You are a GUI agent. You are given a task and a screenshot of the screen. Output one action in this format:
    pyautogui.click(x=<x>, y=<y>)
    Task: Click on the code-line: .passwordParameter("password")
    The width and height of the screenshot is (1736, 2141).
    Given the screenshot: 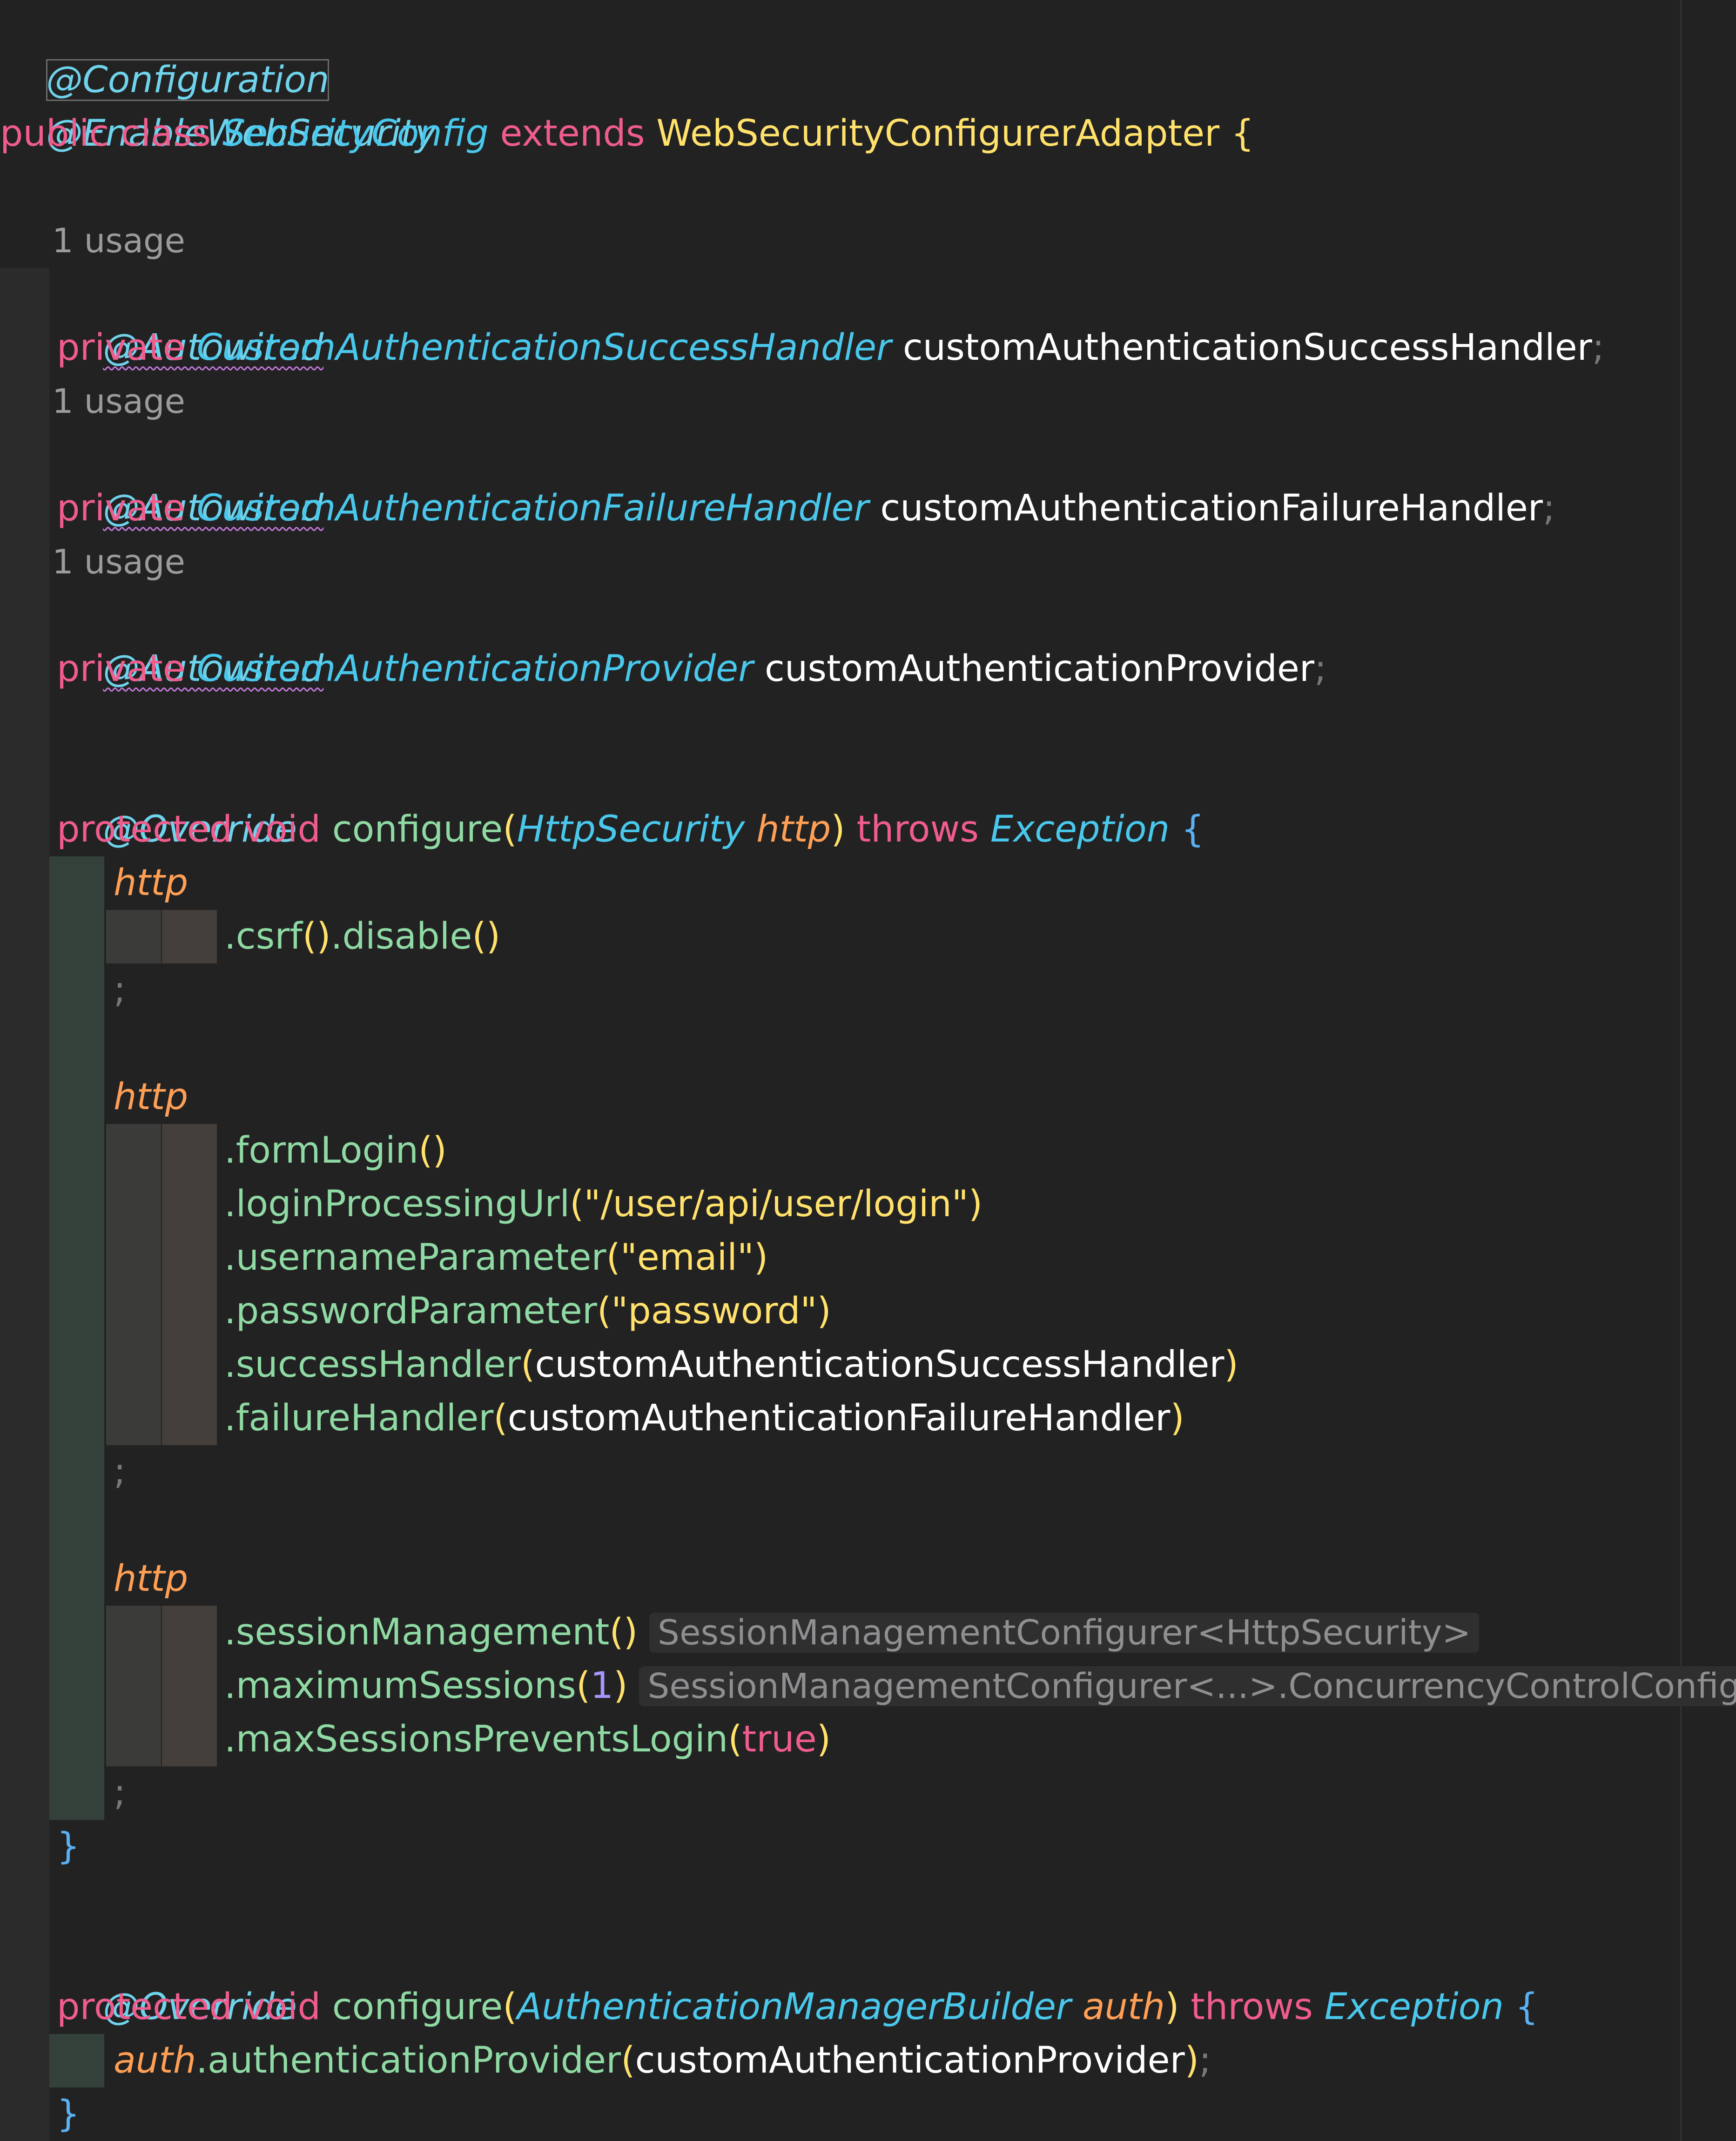 What is the action you would take?
    pyautogui.click(x=527, y=1311)
    